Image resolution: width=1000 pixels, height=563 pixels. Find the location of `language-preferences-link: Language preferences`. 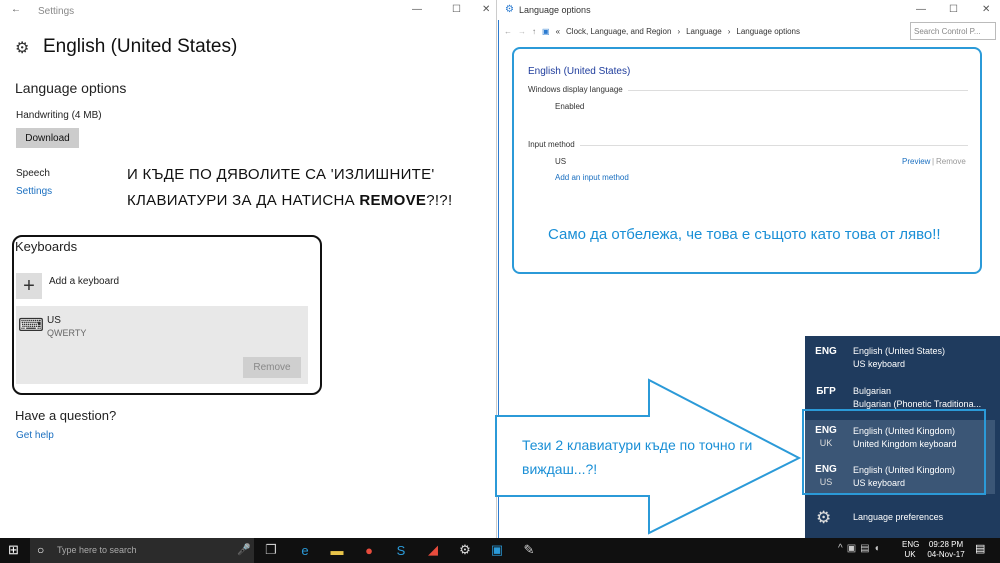

language-preferences-link: Language preferences is located at coordinates (898, 517).